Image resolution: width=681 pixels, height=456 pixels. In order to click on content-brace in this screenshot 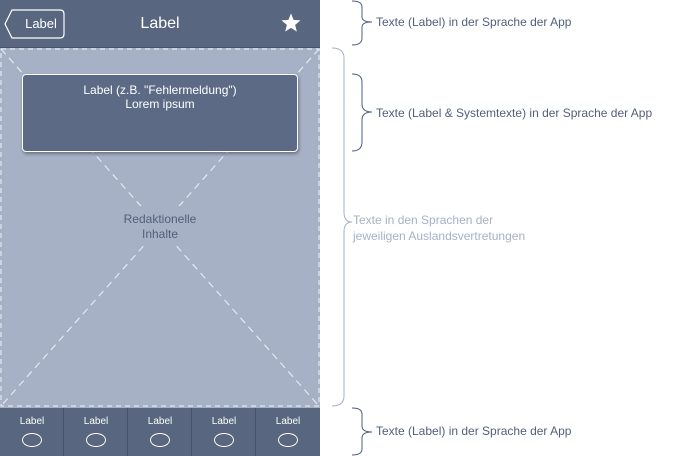, I will do `click(342, 227)`.